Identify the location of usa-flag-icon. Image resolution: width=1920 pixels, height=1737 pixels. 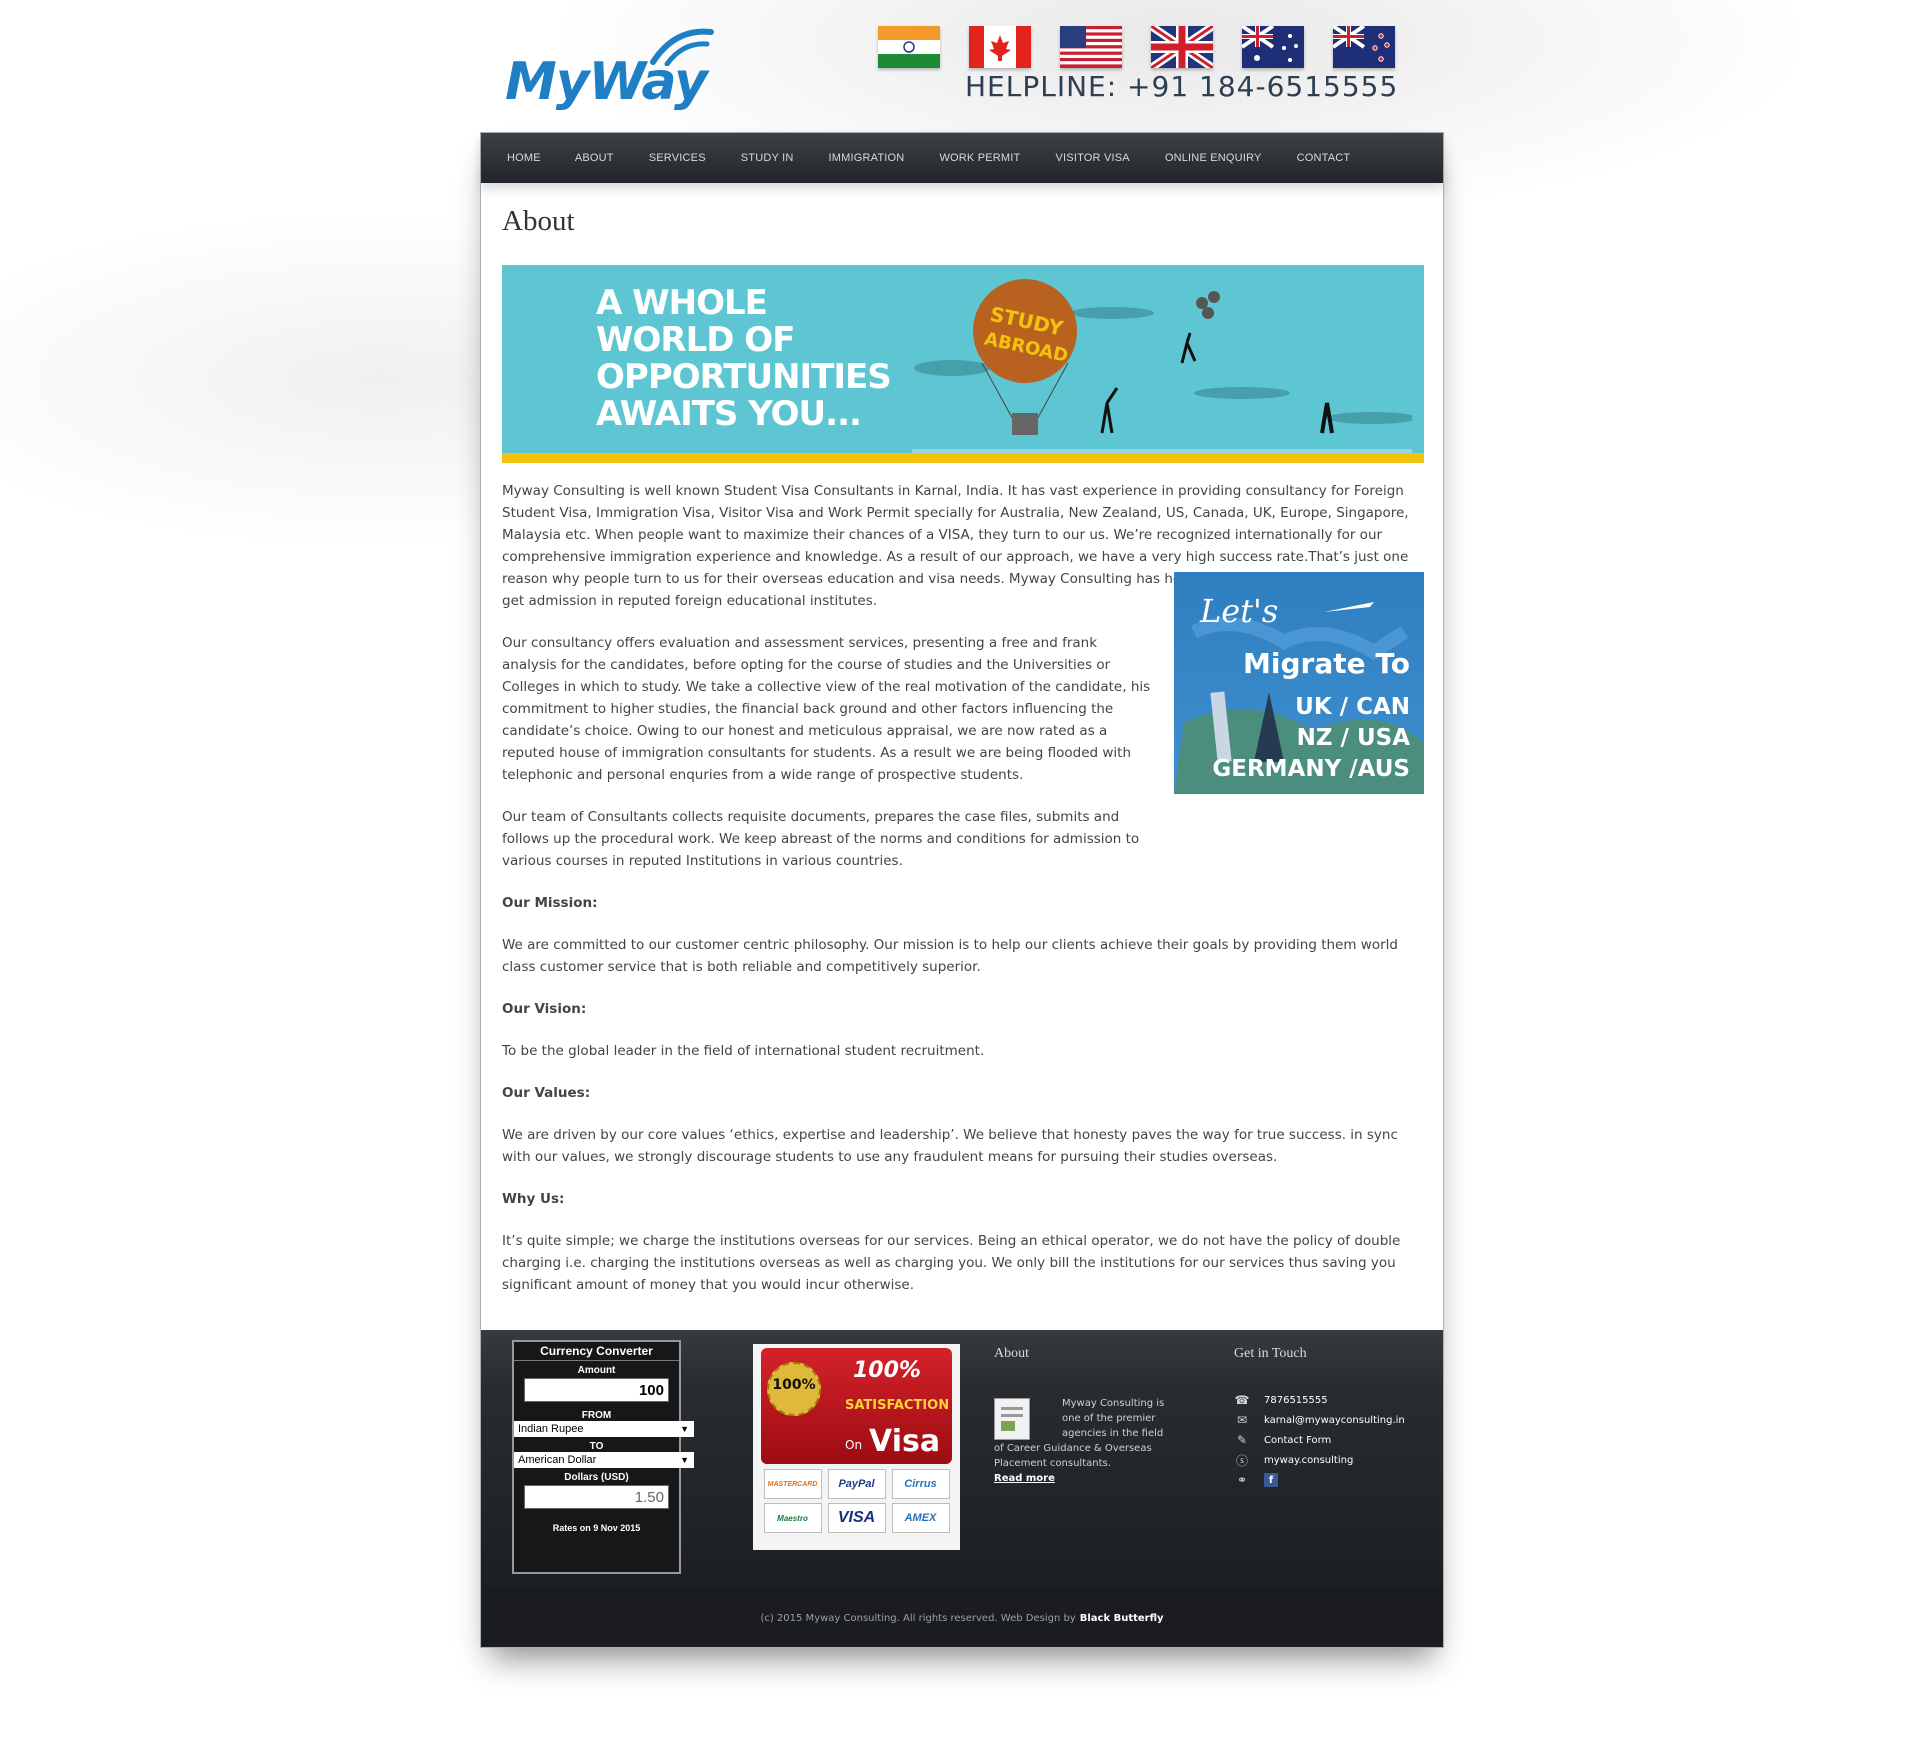
(1091, 47).